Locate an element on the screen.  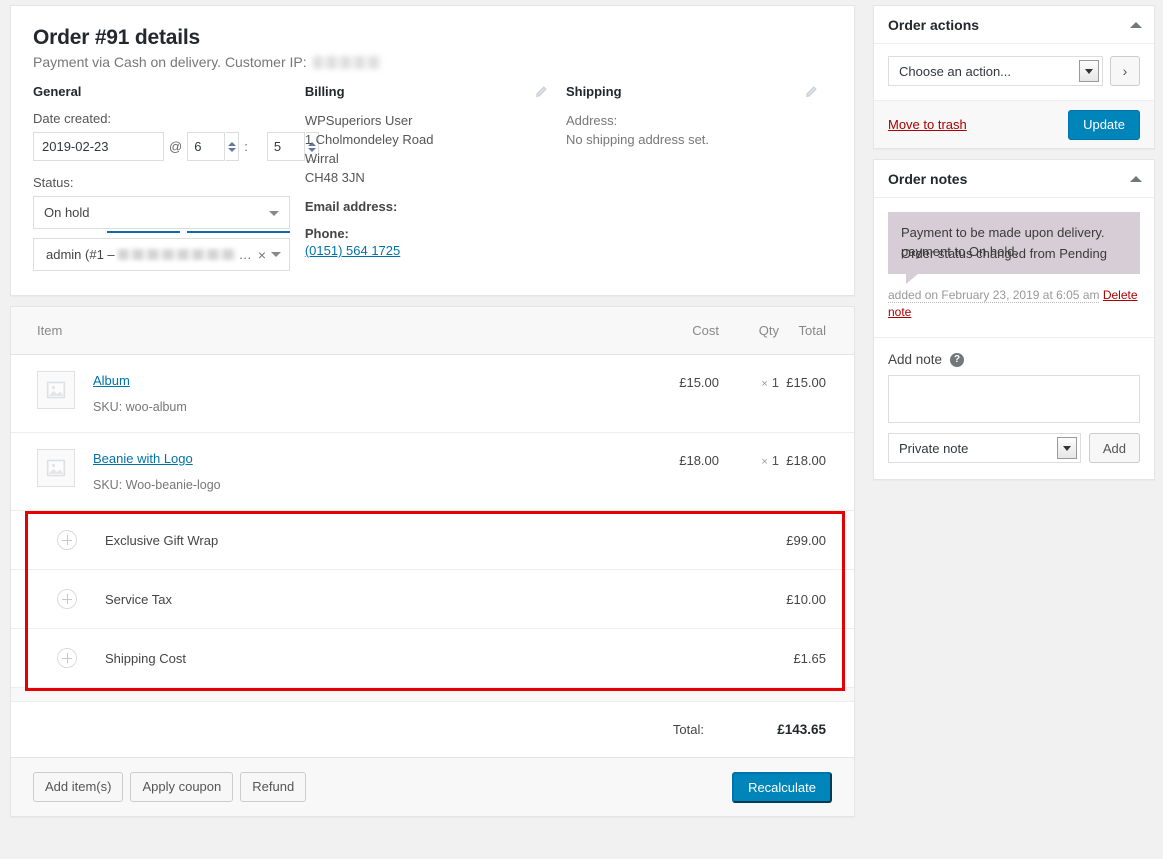
order-total-label: Total: is located at coordinates (688, 729).